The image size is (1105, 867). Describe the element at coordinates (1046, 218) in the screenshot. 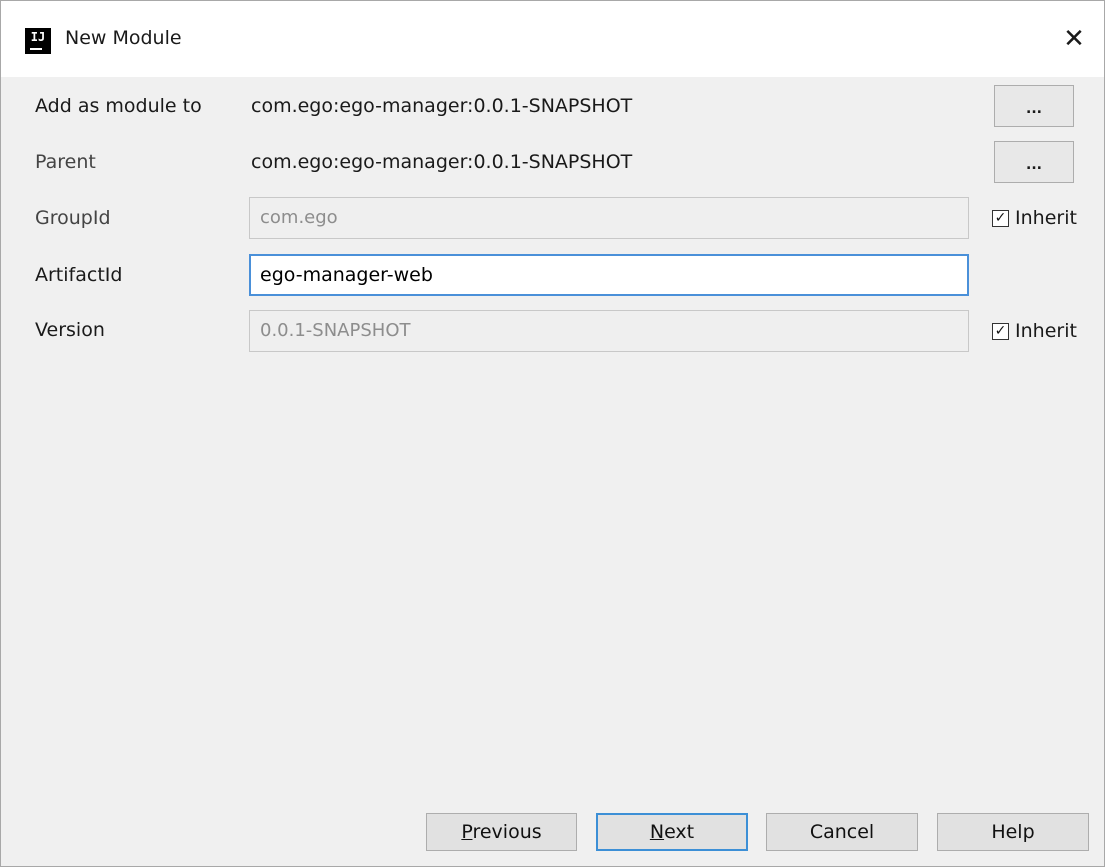

I see `group-id-inherit-label: Inherit` at that location.